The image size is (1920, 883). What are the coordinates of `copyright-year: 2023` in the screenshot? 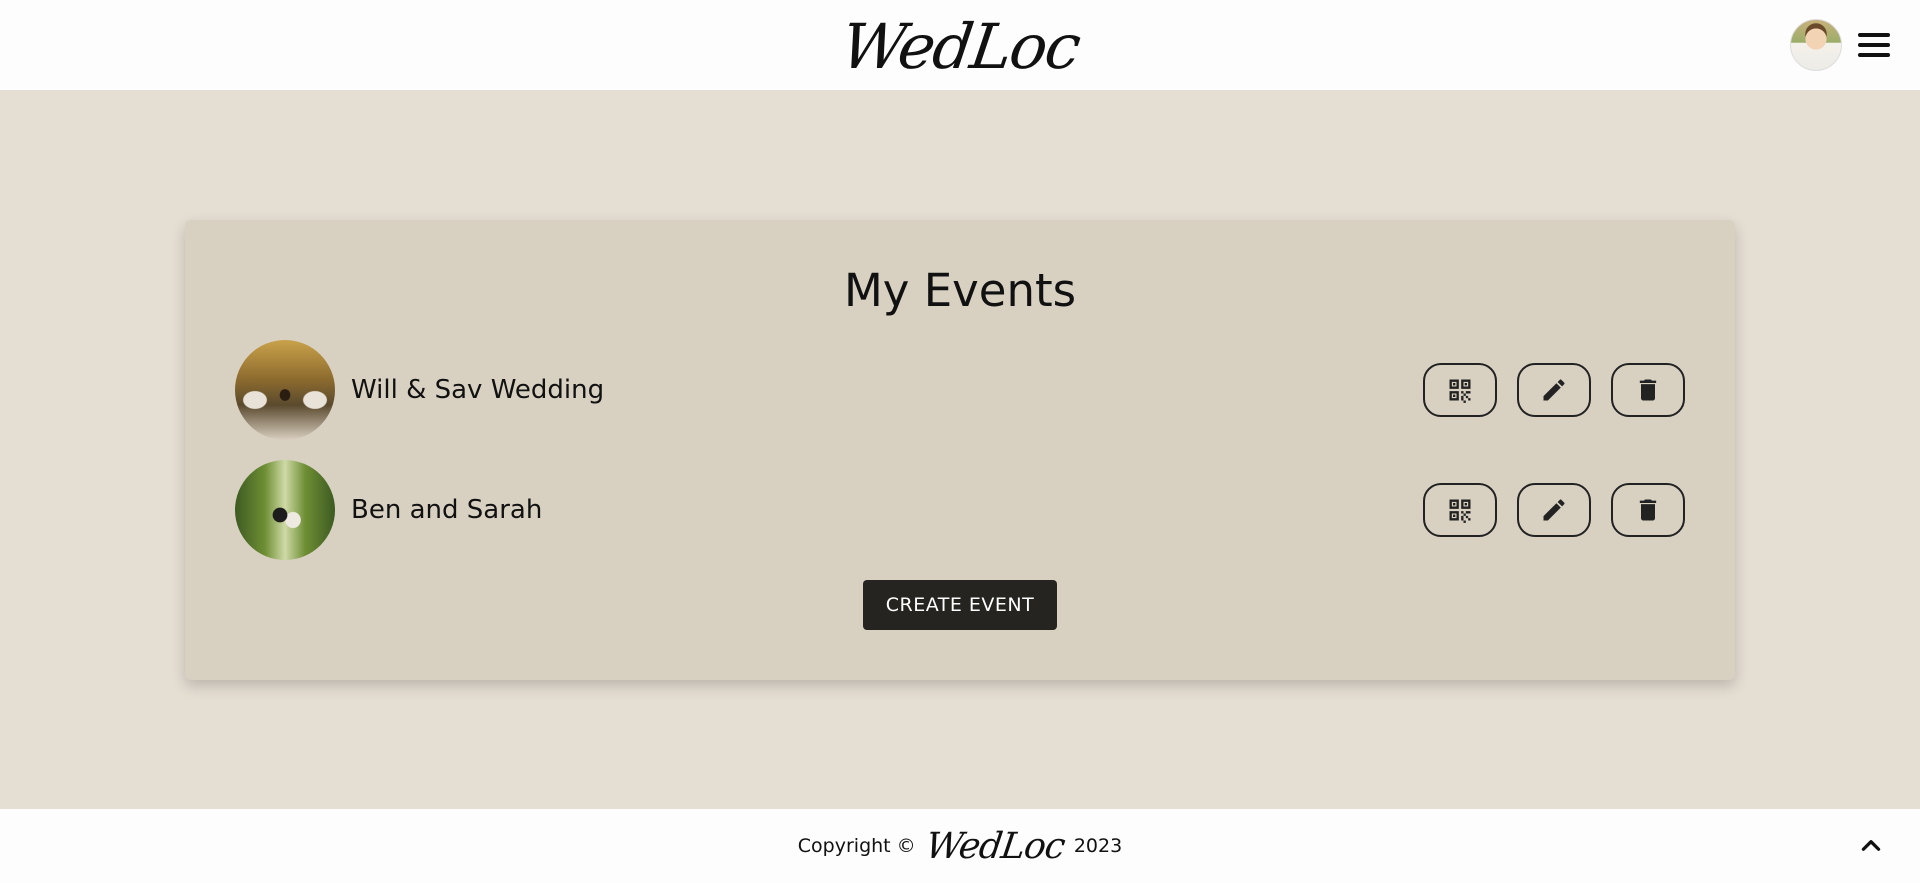 It's located at (1098, 846).